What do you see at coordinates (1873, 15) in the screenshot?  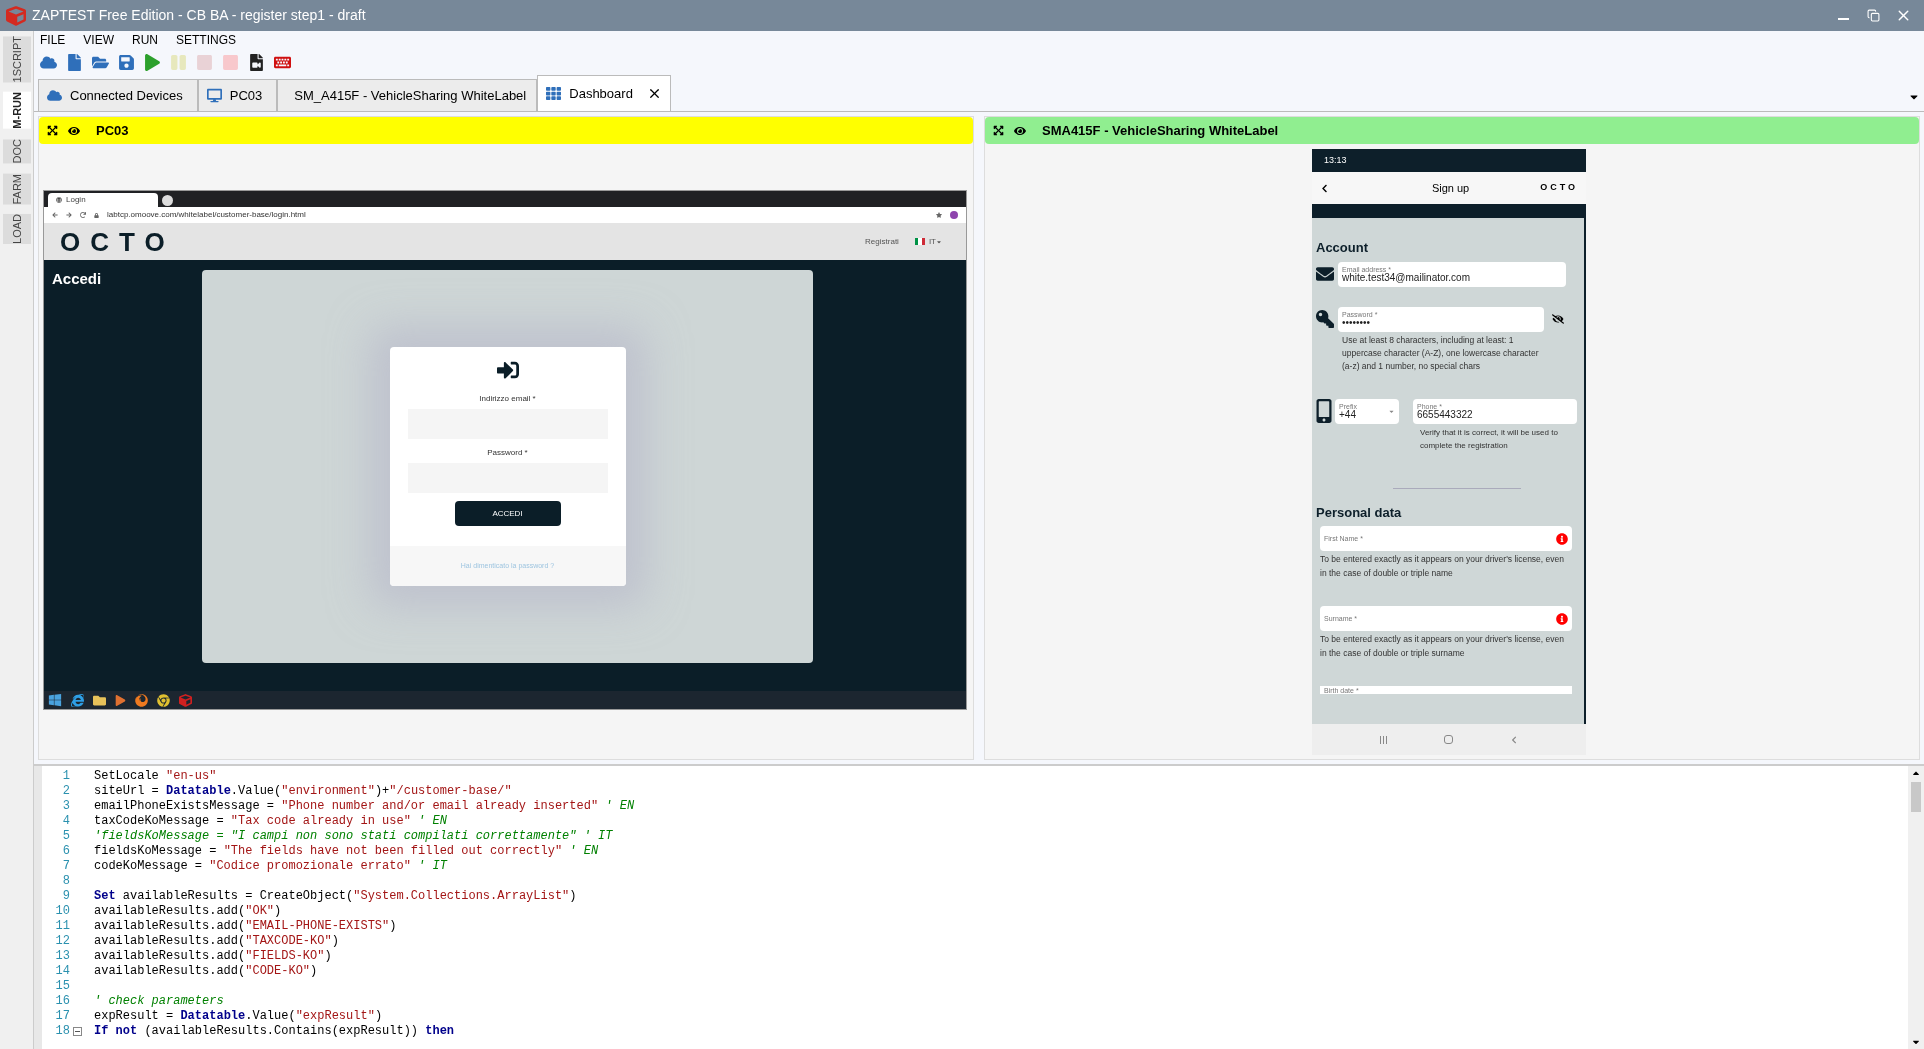 I see `restore-icon` at bounding box center [1873, 15].